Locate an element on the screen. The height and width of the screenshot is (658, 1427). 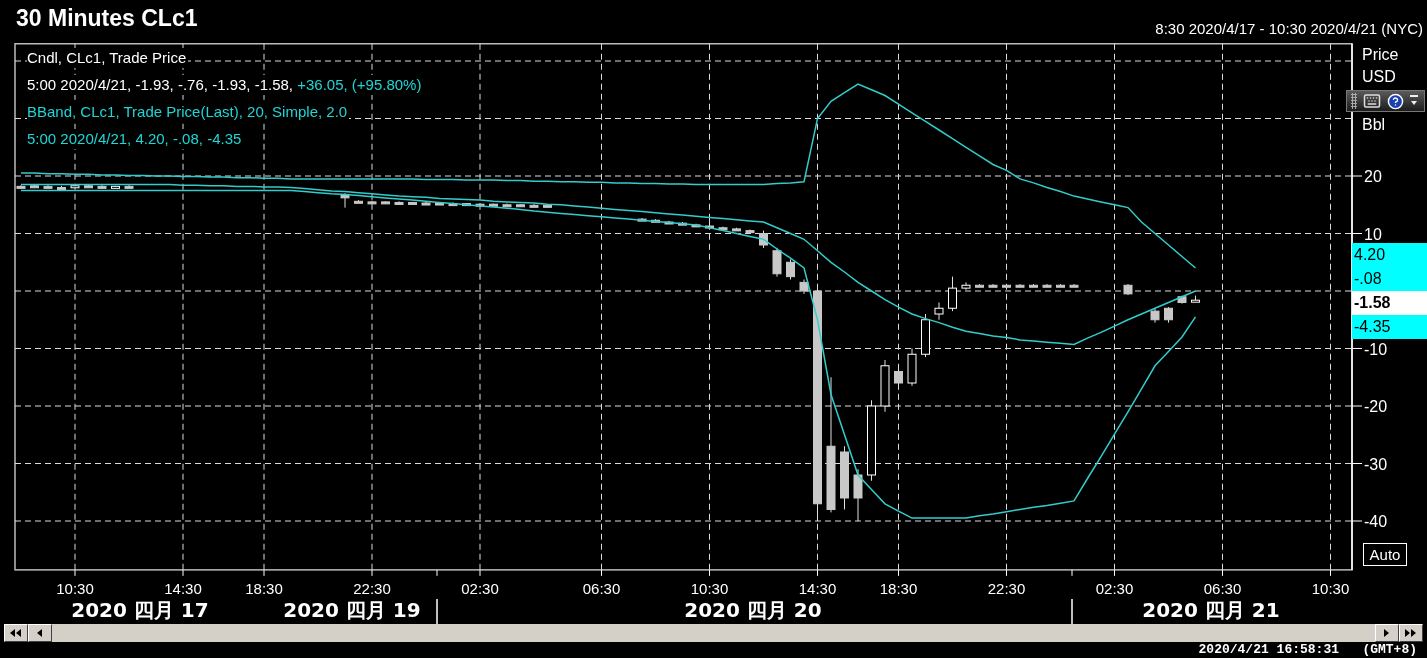
legend-text: 5:00 2020/4/21, -1.93, -.76, -1.93, -1.58, is located at coordinates (160, 84).